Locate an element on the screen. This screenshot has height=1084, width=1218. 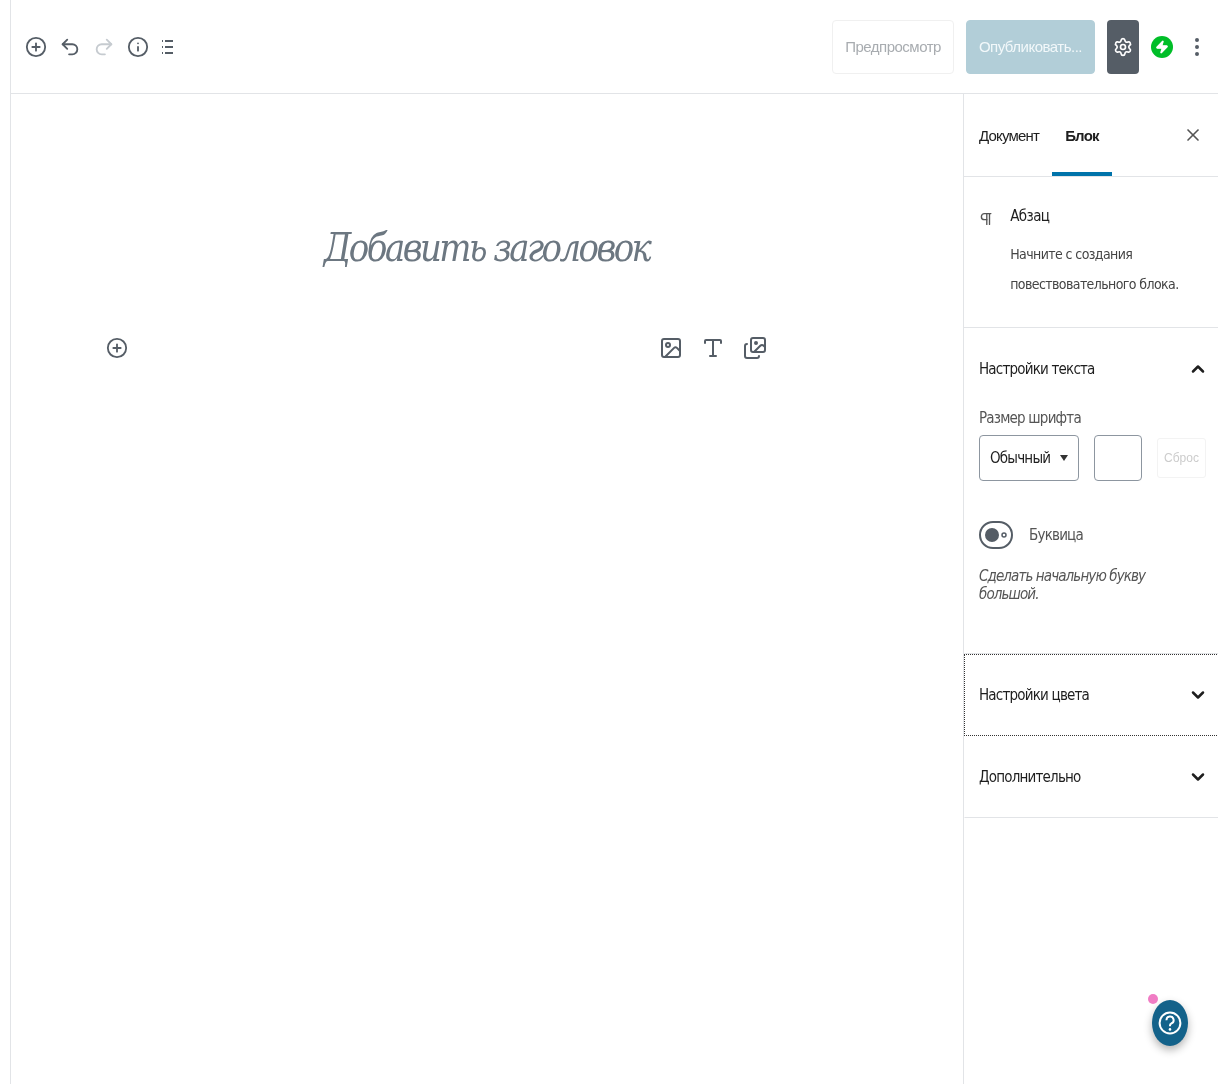
info-icon is located at coordinates (138, 46).